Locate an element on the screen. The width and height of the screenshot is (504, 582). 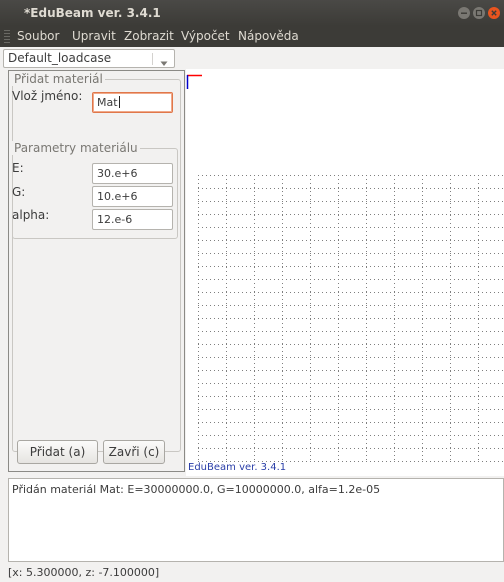
menu-upravit: Upravit is located at coordinates (94, 36).